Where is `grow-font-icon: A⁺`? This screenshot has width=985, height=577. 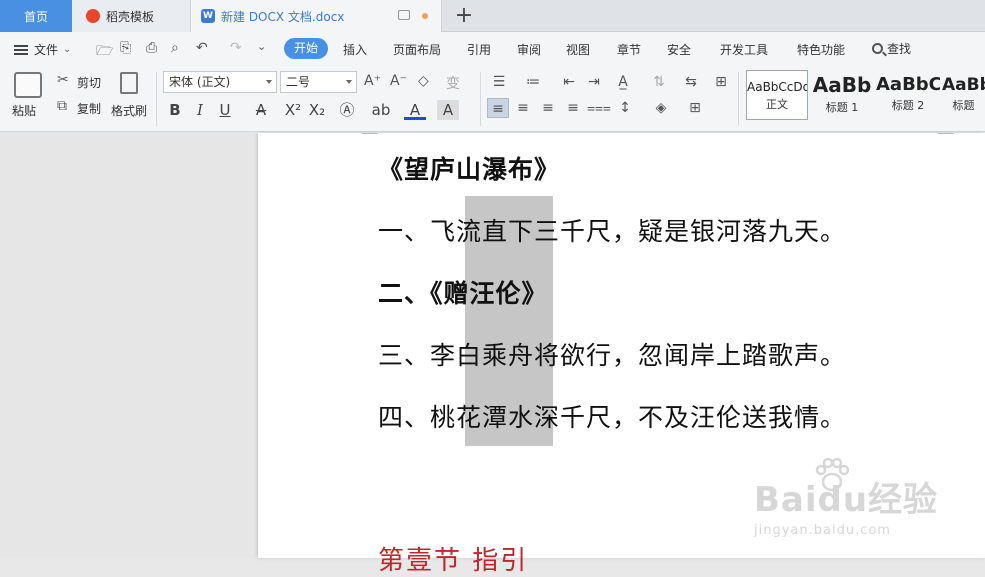 grow-font-icon: A⁺ is located at coordinates (372, 81).